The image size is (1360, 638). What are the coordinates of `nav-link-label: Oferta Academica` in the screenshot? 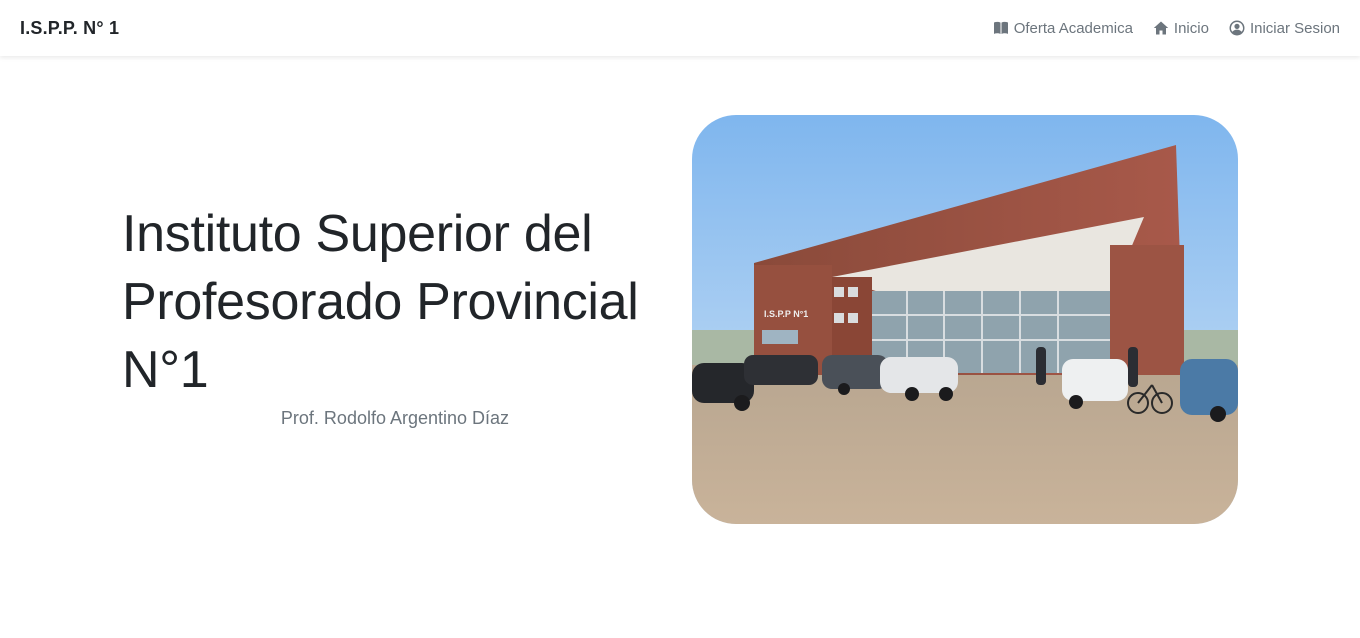 It's located at (1073, 28).